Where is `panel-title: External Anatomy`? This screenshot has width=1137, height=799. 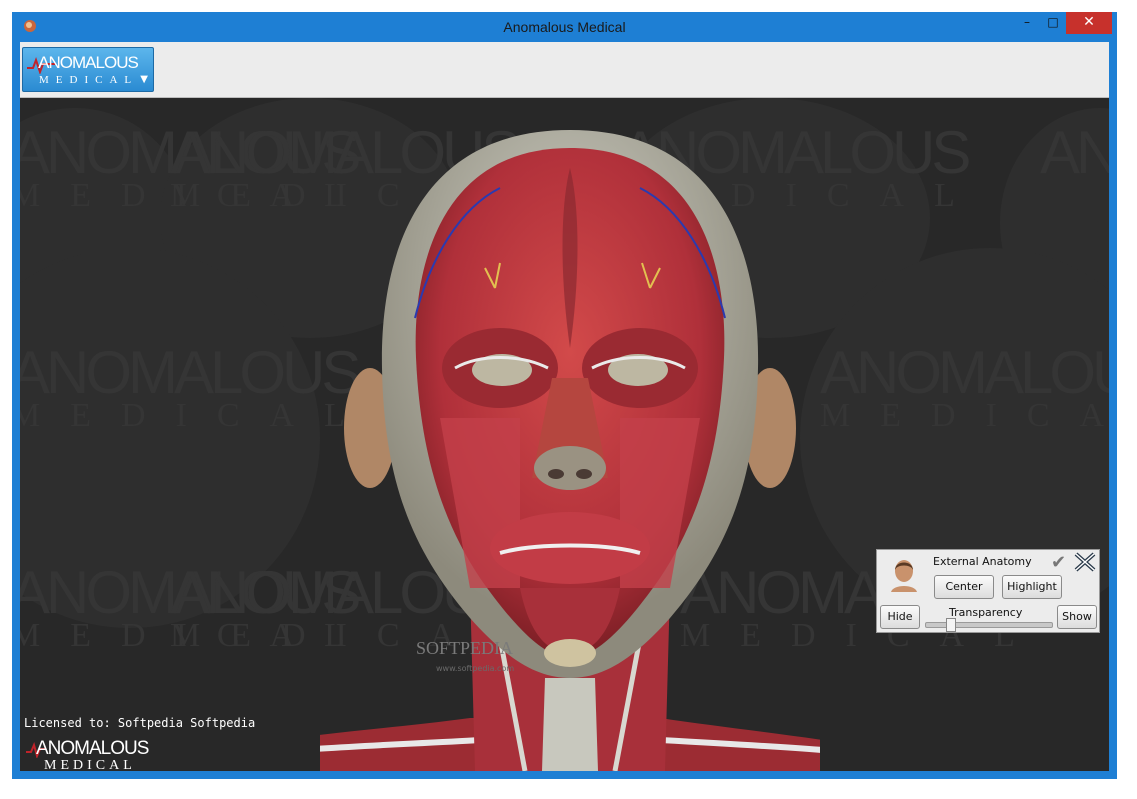 panel-title: External Anatomy is located at coordinates (982, 561).